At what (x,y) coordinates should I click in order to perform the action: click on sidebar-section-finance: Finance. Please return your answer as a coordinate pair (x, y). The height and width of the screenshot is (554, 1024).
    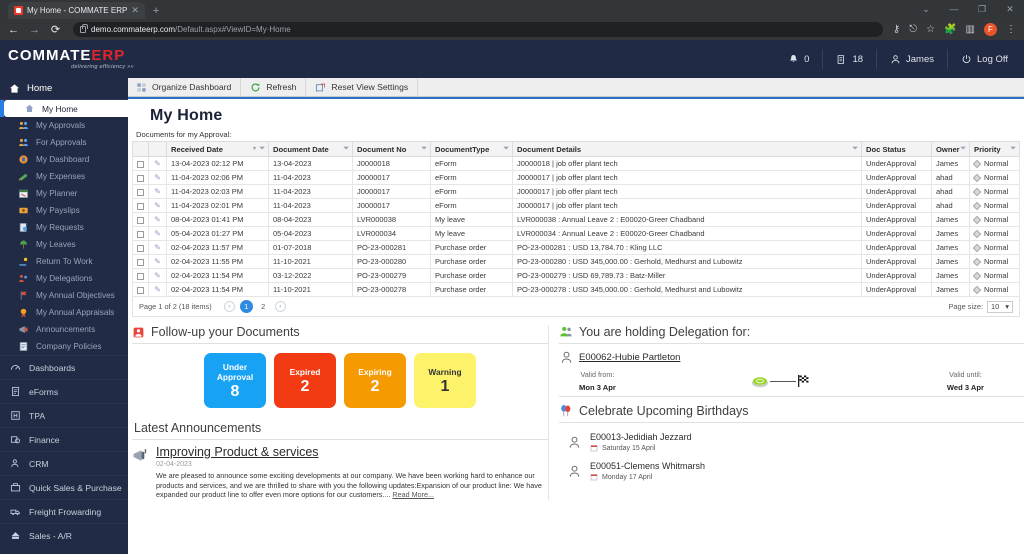
    Looking at the image, I should click on (64, 439).